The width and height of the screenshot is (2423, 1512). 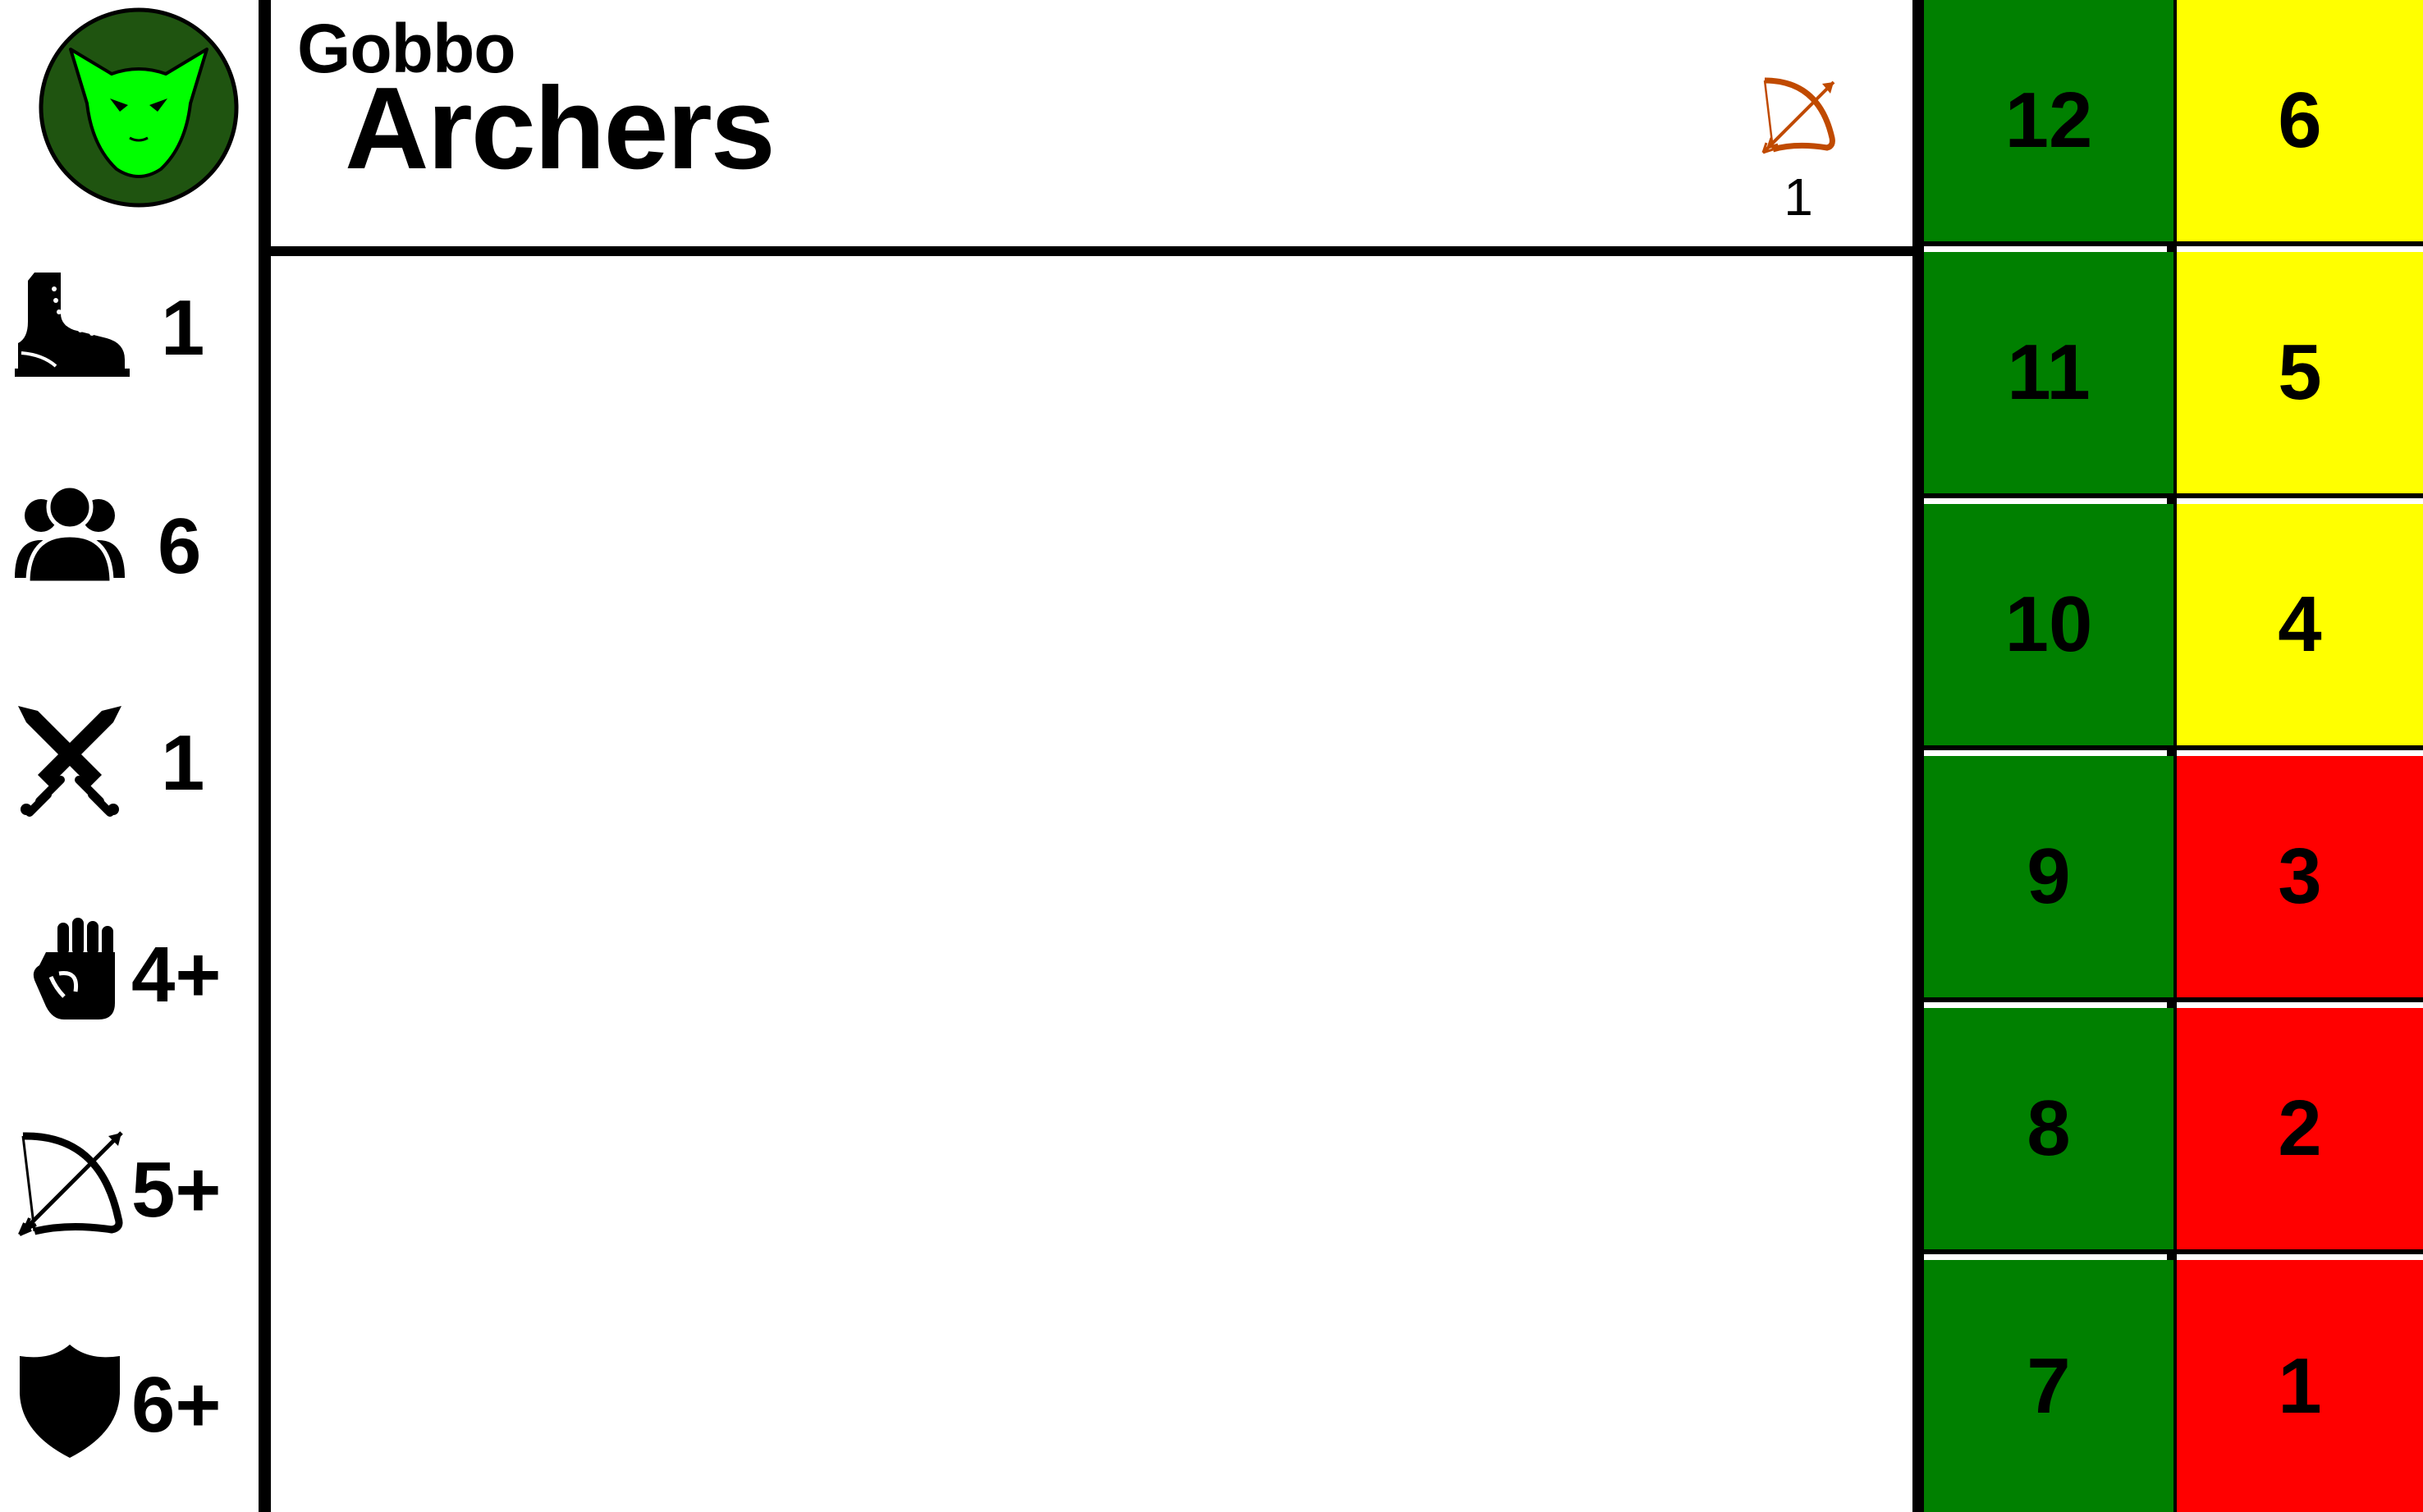 What do you see at coordinates (2048, 1386) in the screenshot?
I see `track-cell: 7` at bounding box center [2048, 1386].